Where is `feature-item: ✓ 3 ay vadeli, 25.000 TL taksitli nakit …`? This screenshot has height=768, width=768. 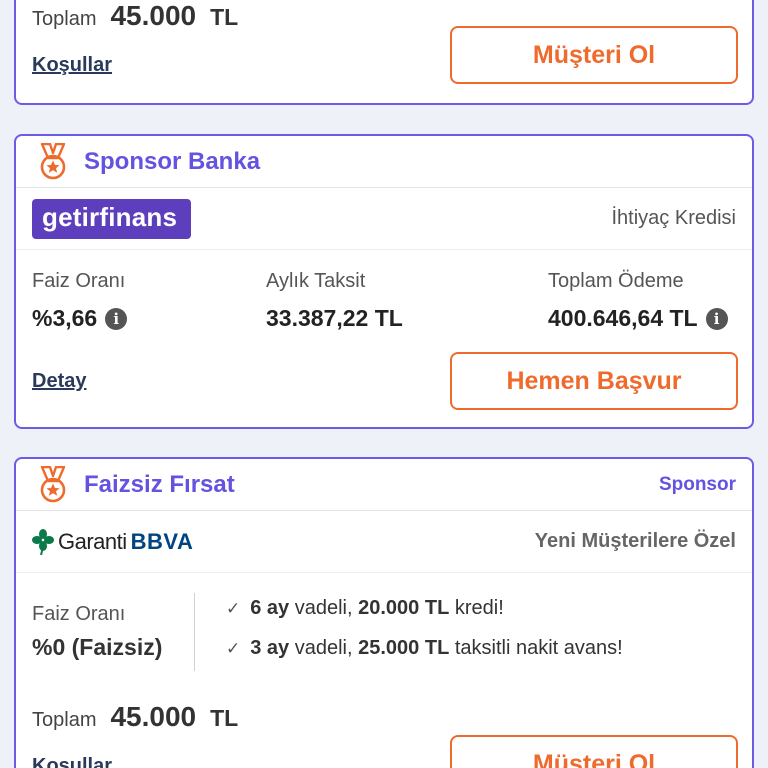
feature-item: ✓ 3 ay vadeli, 25.000 TL taksitli nakit … is located at coordinates (424, 648).